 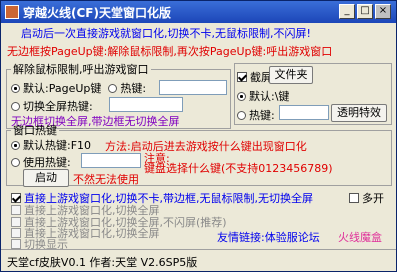 I want to click on window-default-row: 默认热键:F10, so click(x=51, y=145).